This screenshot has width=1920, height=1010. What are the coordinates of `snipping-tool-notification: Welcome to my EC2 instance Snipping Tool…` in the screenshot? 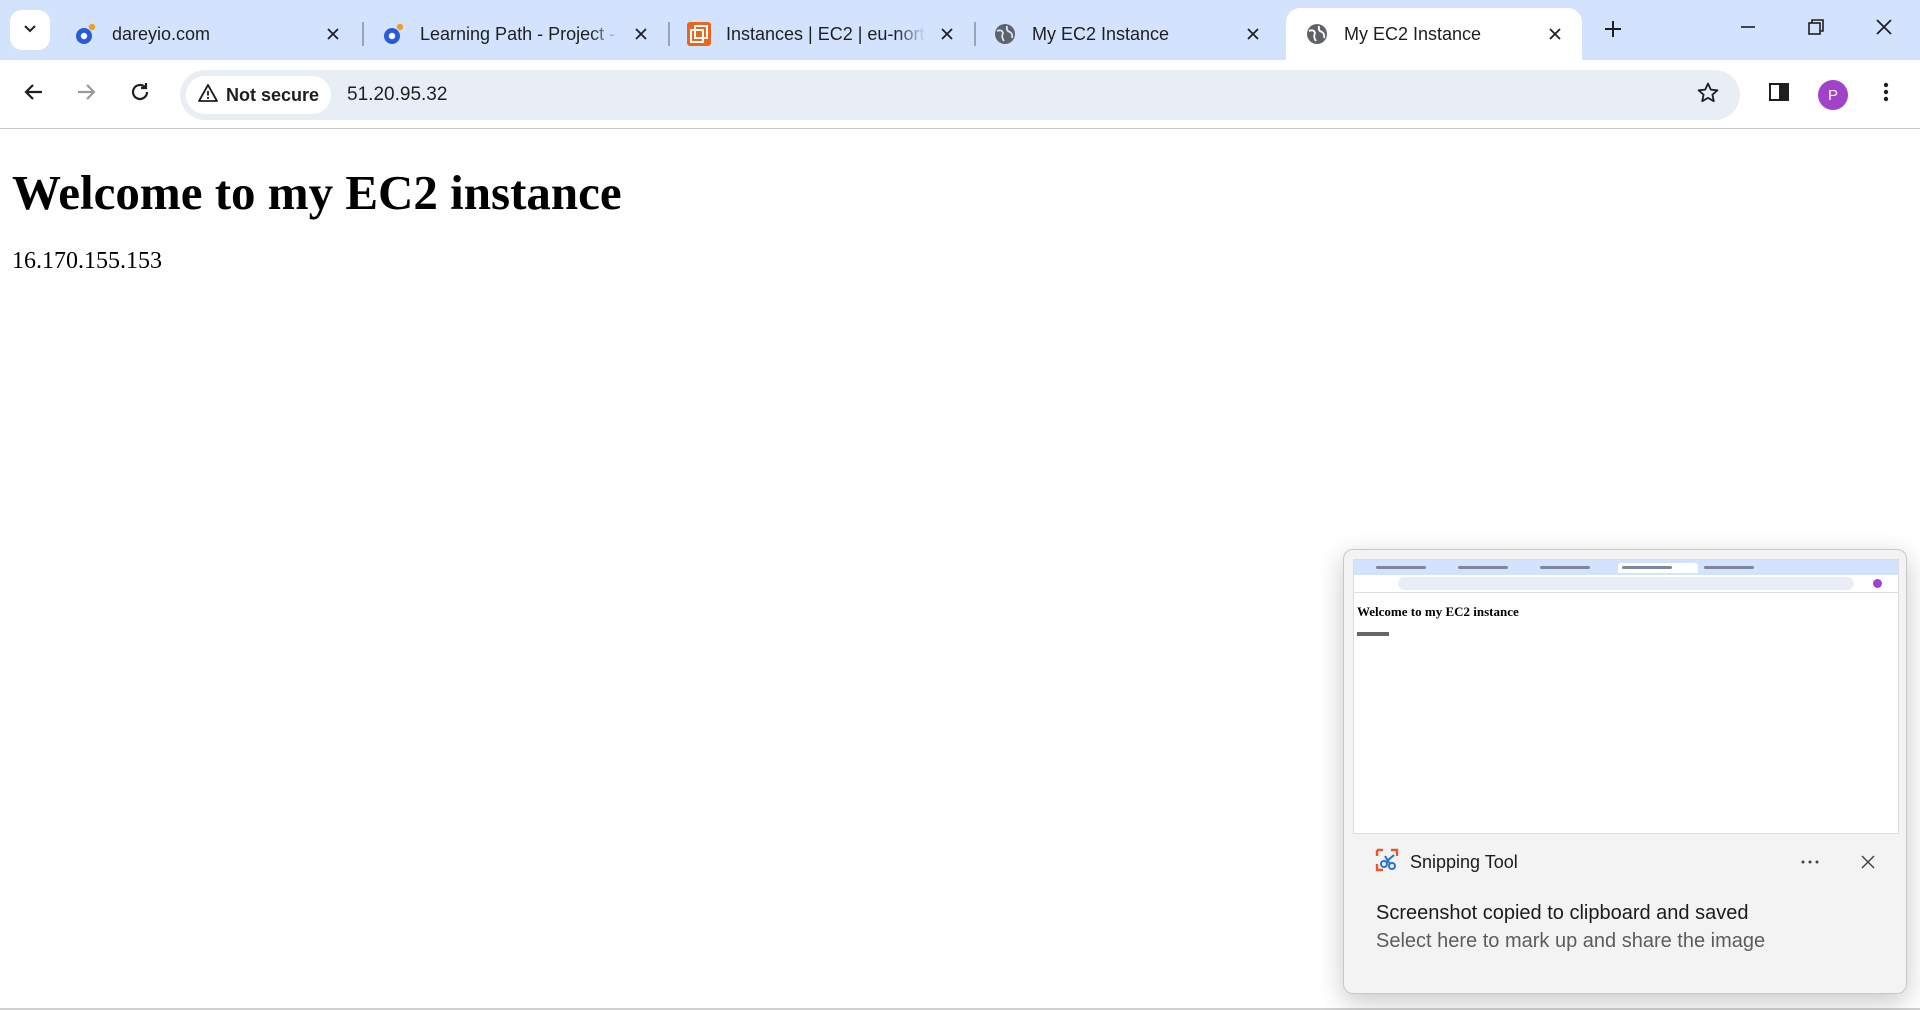 It's located at (1625, 771).